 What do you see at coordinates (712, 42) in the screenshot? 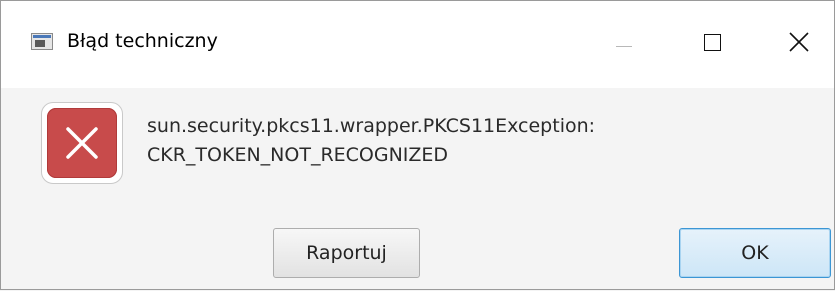
I see `maximize-icon` at bounding box center [712, 42].